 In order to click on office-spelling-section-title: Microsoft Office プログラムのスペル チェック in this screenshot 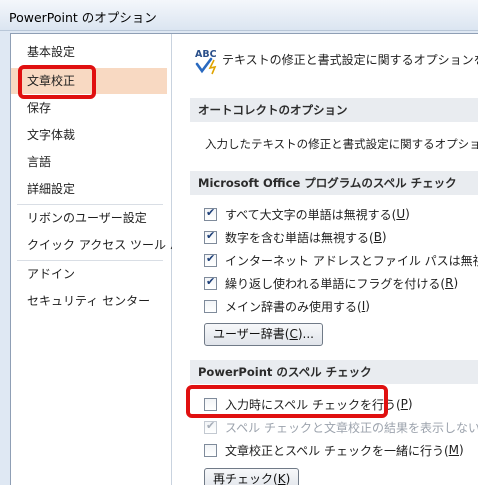, I will do `click(334, 183)`.